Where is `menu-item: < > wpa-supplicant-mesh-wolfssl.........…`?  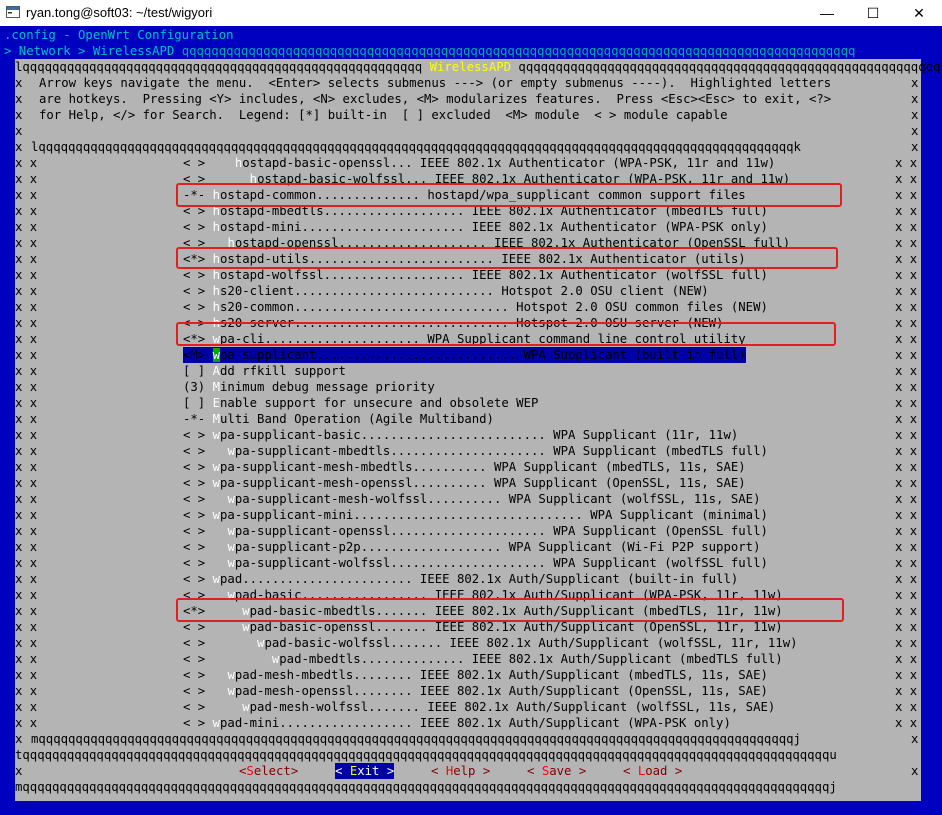 menu-item: < > wpa-supplicant-mesh-wolfssl.........… is located at coordinates (471, 499).